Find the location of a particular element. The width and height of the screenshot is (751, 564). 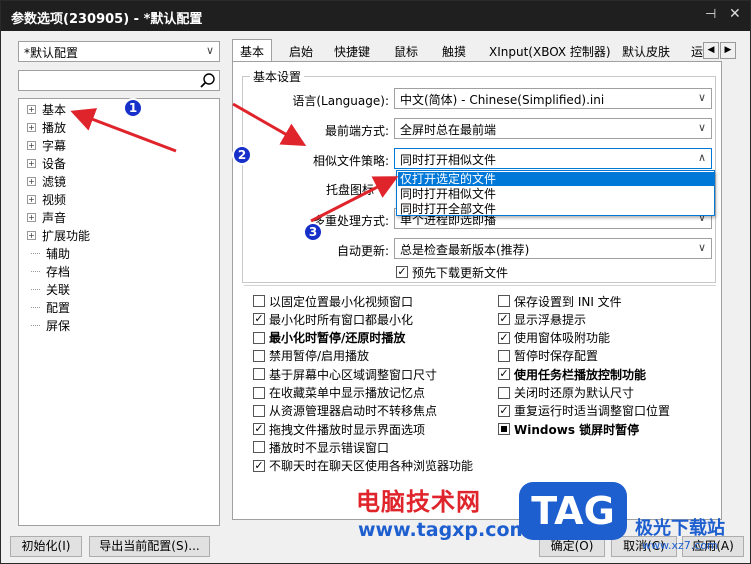

tree-item: 配置 is located at coordinates (48, 307).